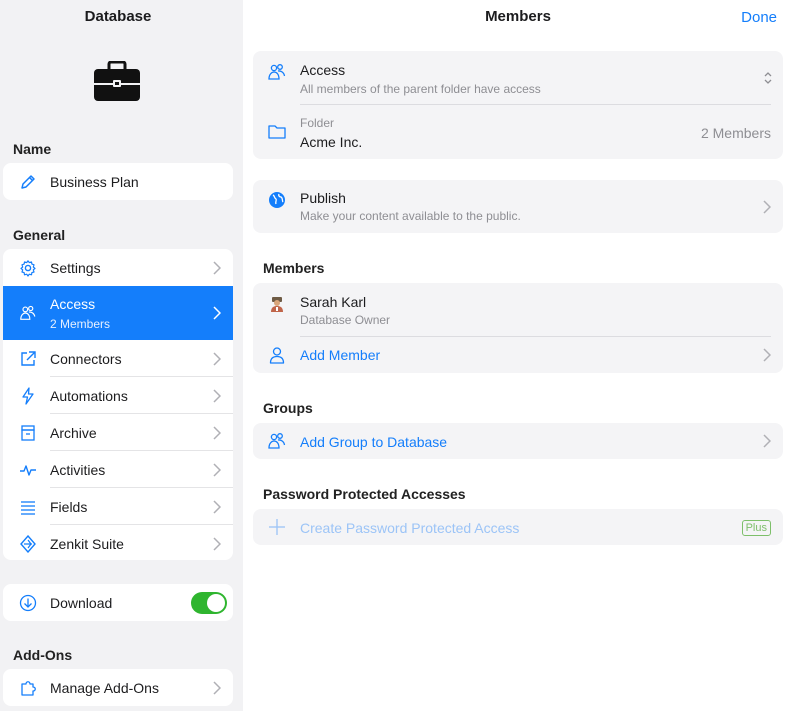 Image resolution: width=790 pixels, height=711 pixels. I want to click on download-card: Download, so click(118, 602).